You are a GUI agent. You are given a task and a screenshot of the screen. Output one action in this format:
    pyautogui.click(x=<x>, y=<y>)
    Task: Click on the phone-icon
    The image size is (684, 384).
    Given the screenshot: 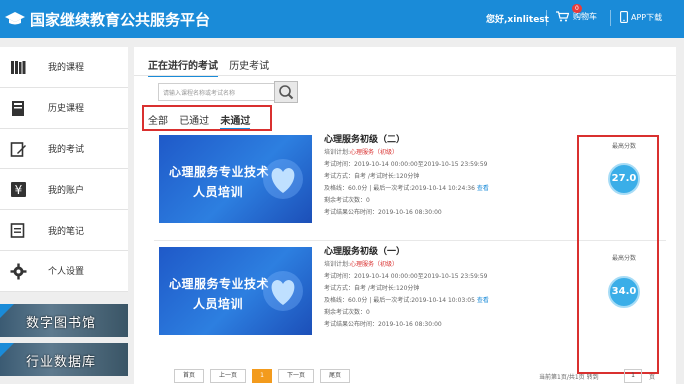 What is the action you would take?
    pyautogui.click(x=624, y=17)
    